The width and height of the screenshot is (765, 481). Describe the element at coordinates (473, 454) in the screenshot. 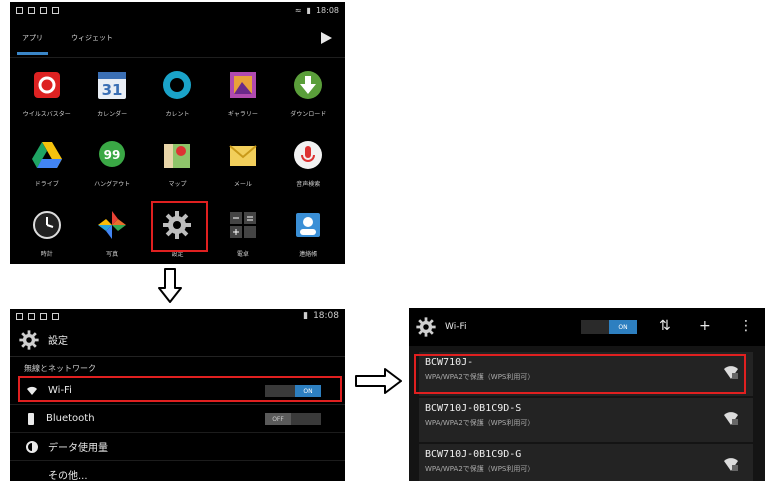

I see `network-name: BCW710J-0B1C9D-G` at that location.